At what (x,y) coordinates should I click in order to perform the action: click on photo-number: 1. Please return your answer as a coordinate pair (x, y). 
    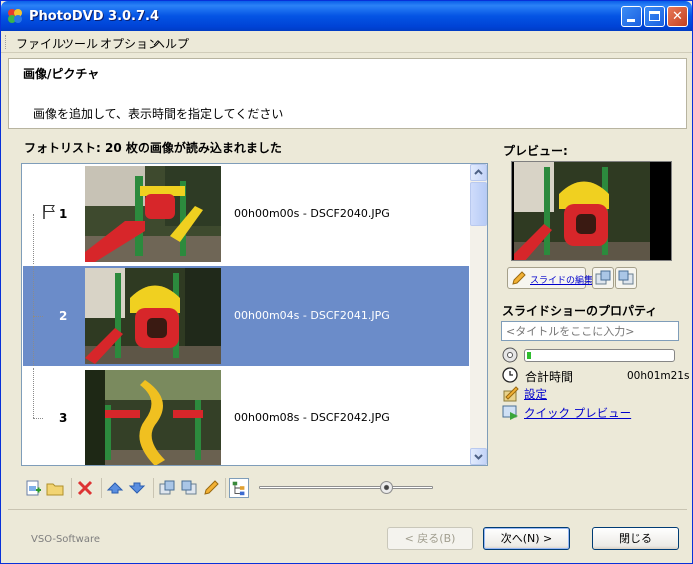
    Looking at the image, I should click on (63, 214).